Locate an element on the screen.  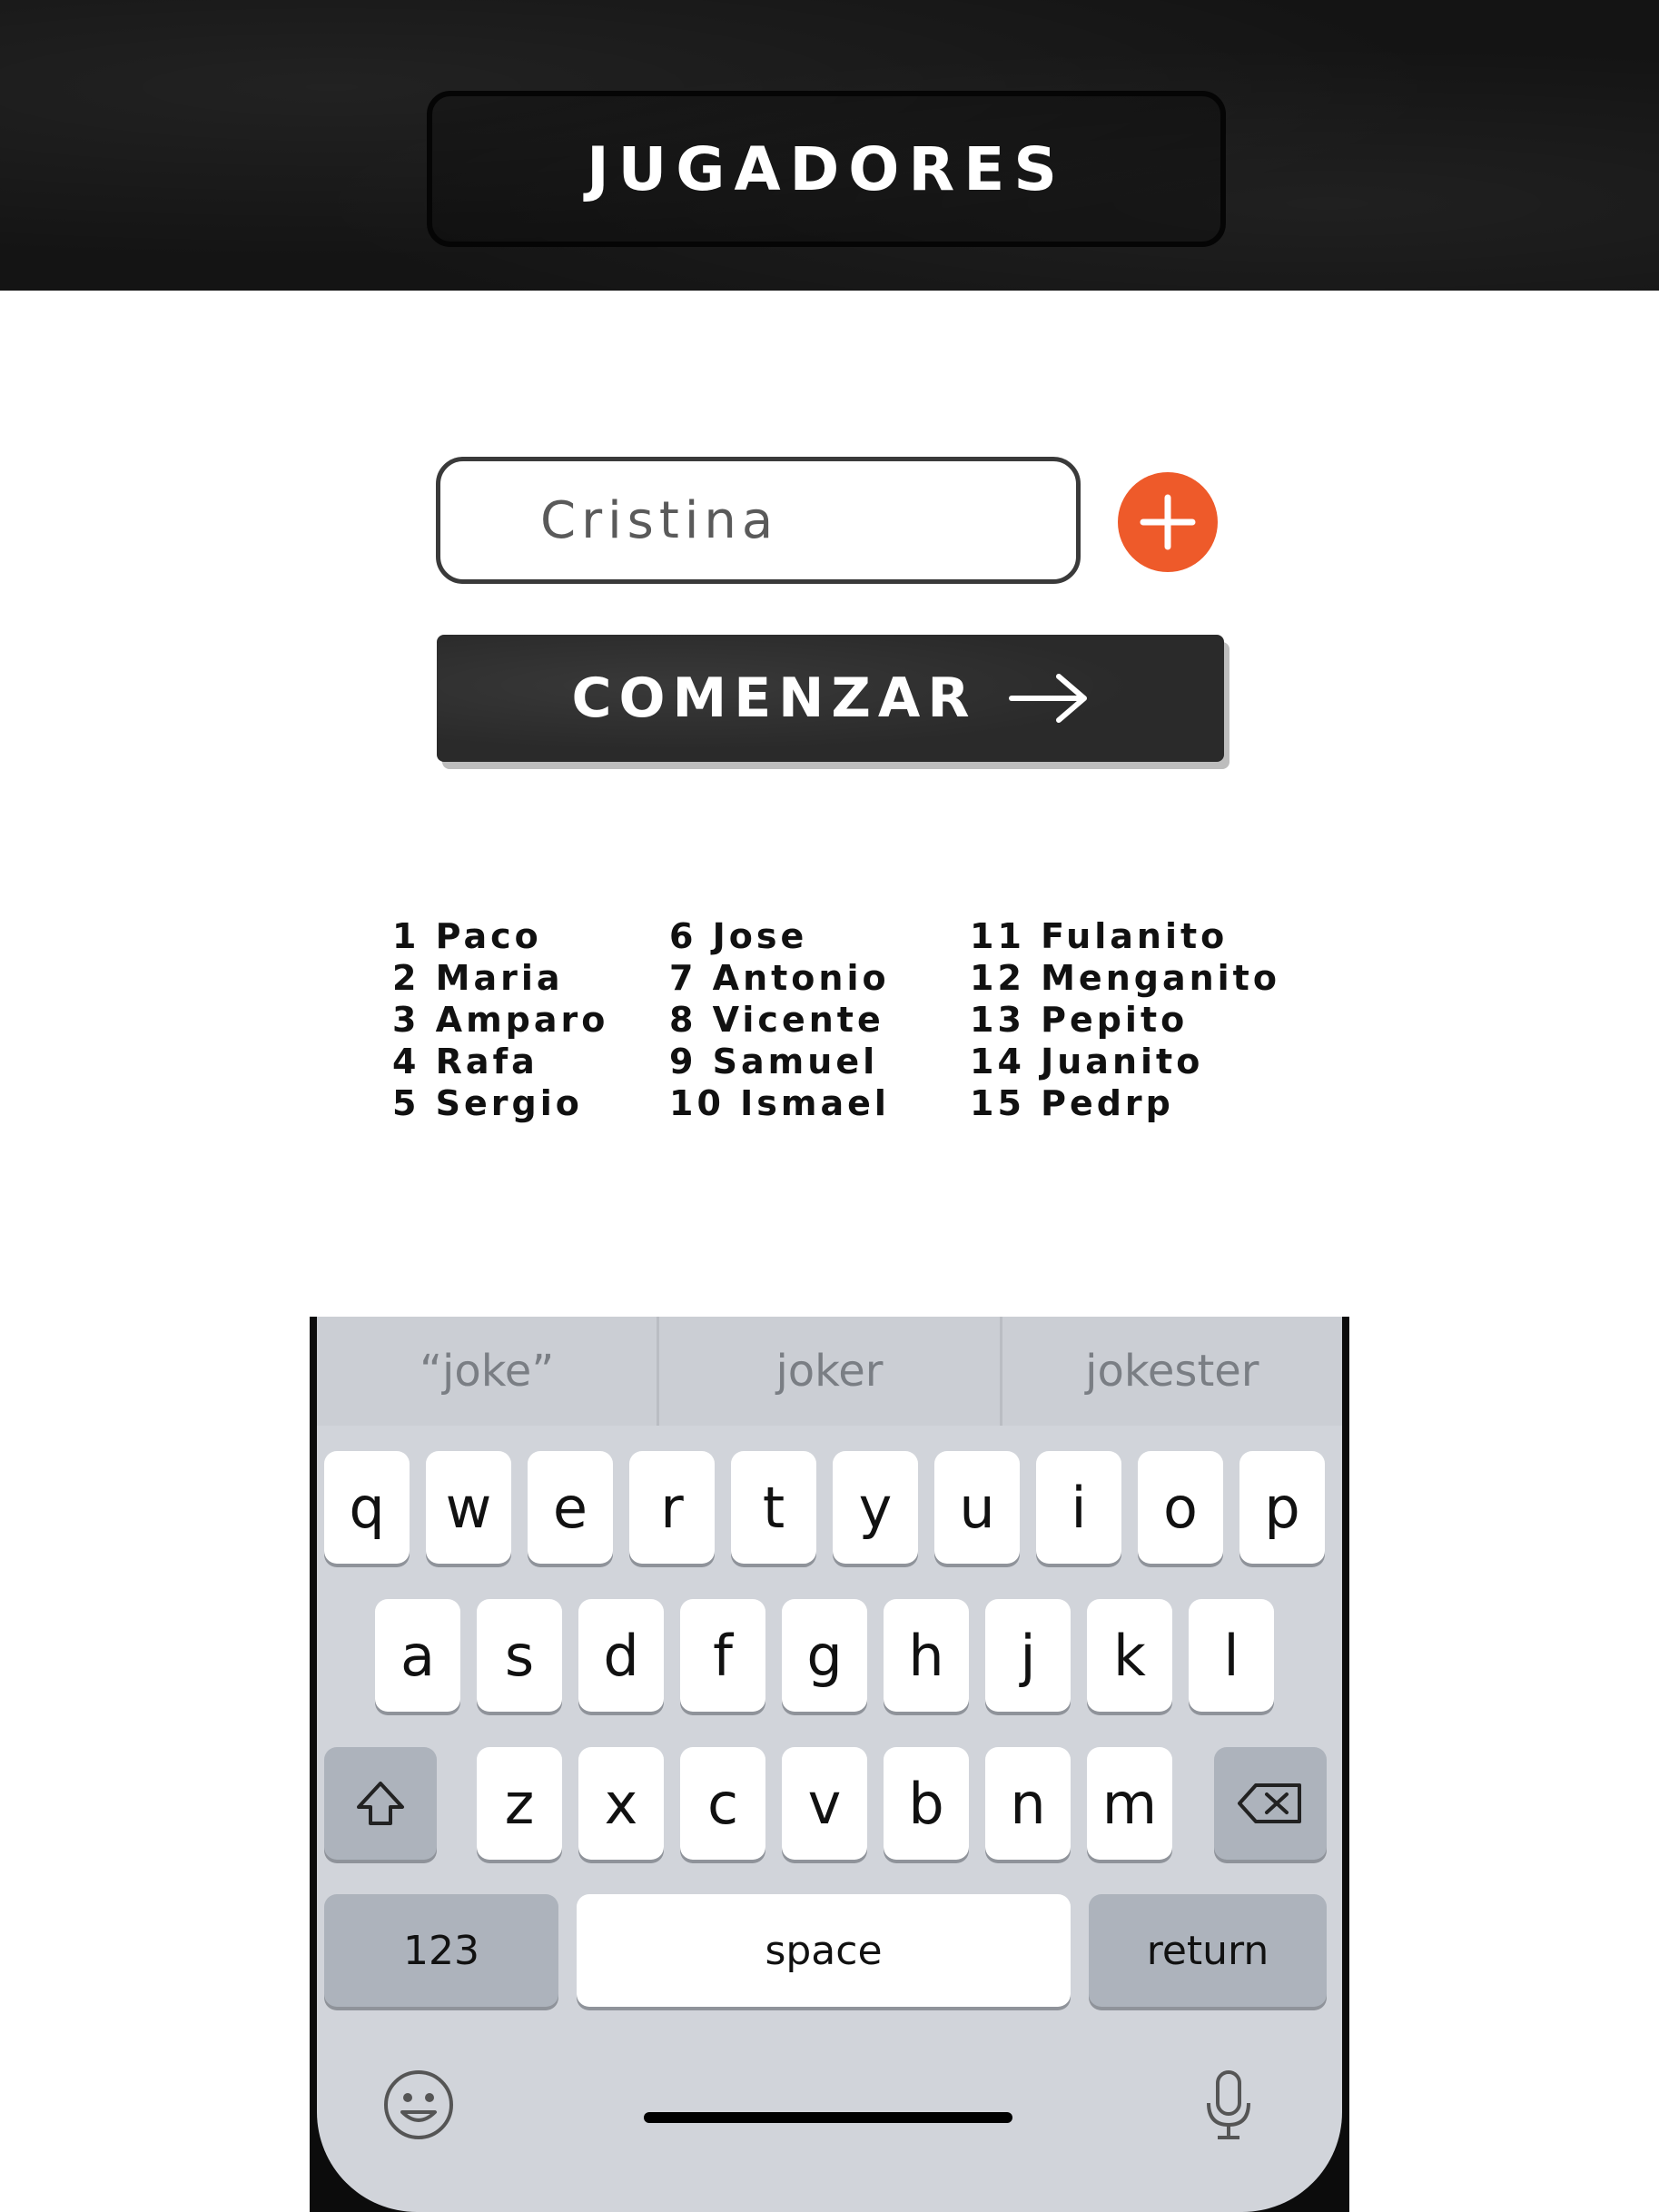
return-key: return is located at coordinates (1208, 1950).